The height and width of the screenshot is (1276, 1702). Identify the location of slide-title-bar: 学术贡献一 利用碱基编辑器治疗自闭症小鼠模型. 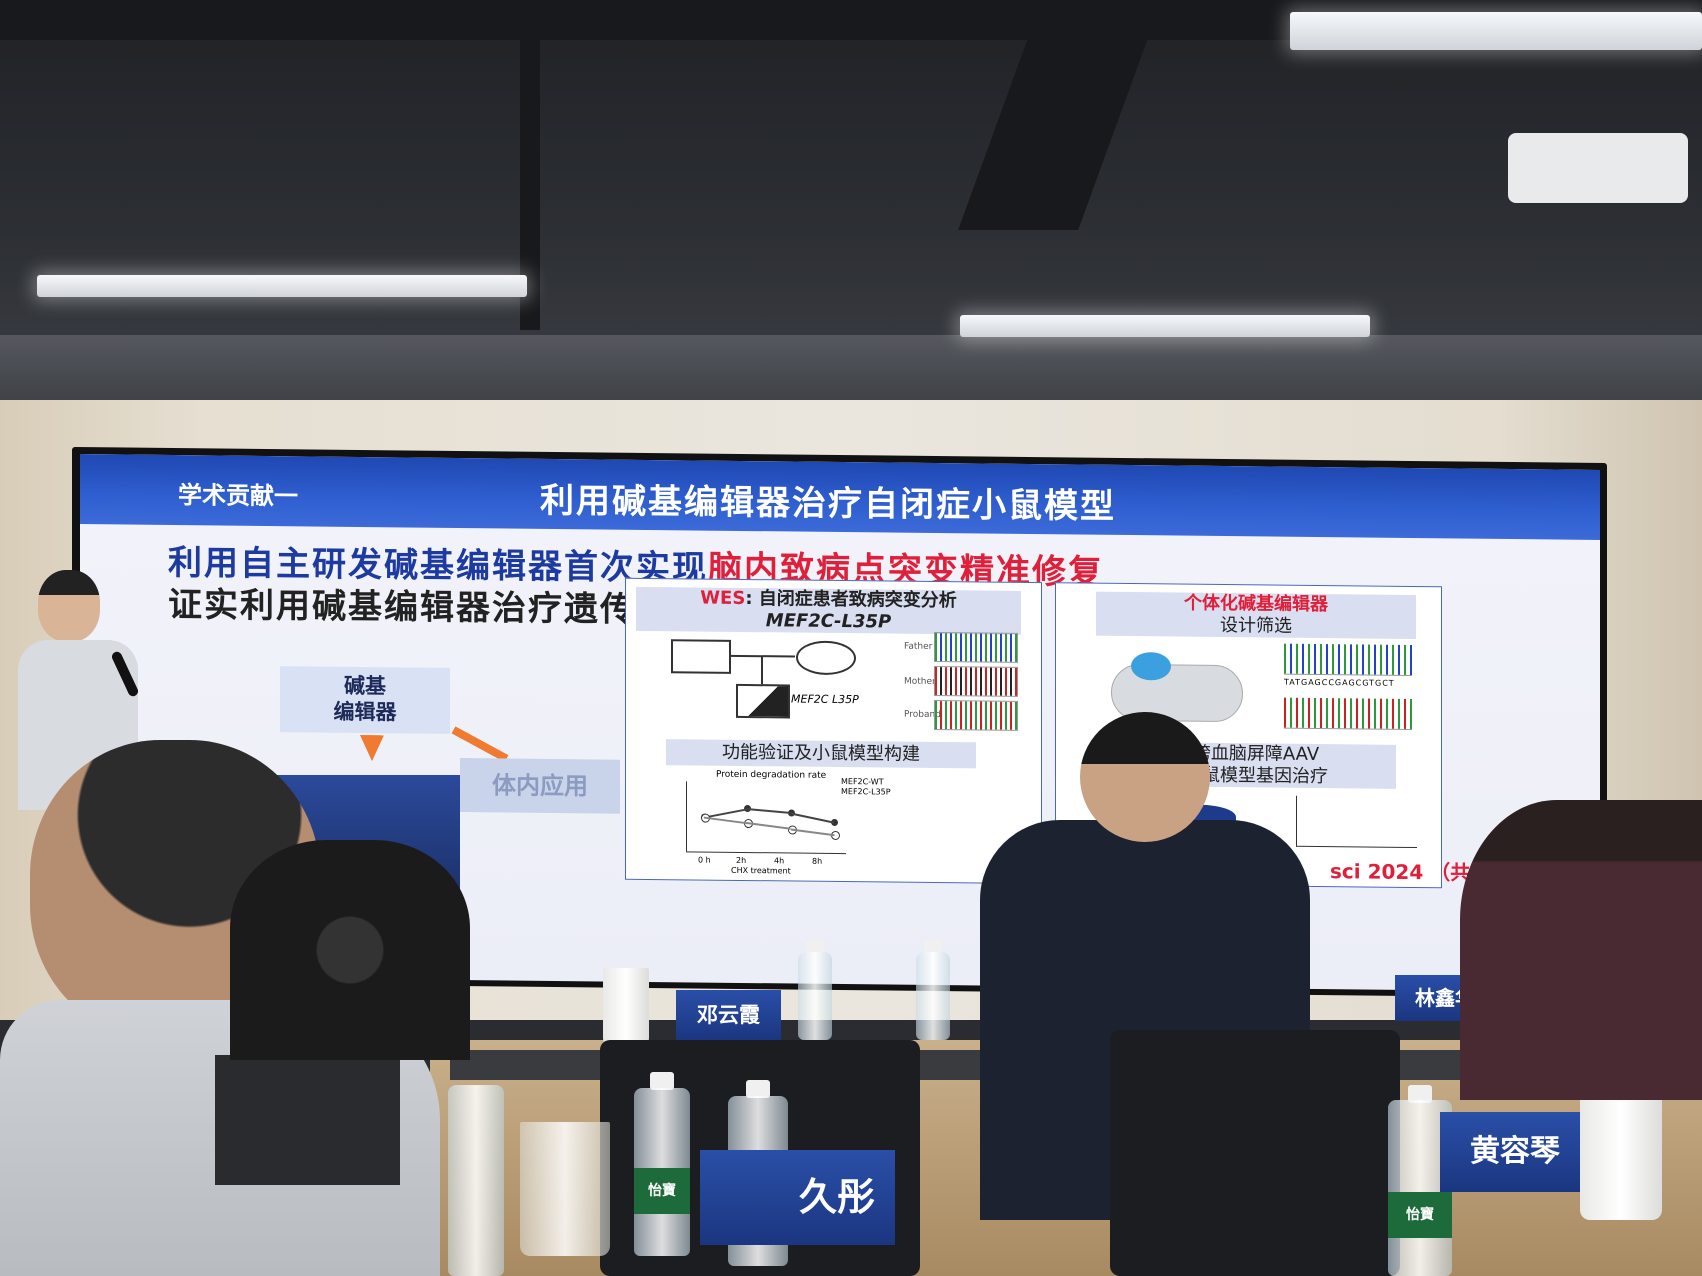
(840, 497).